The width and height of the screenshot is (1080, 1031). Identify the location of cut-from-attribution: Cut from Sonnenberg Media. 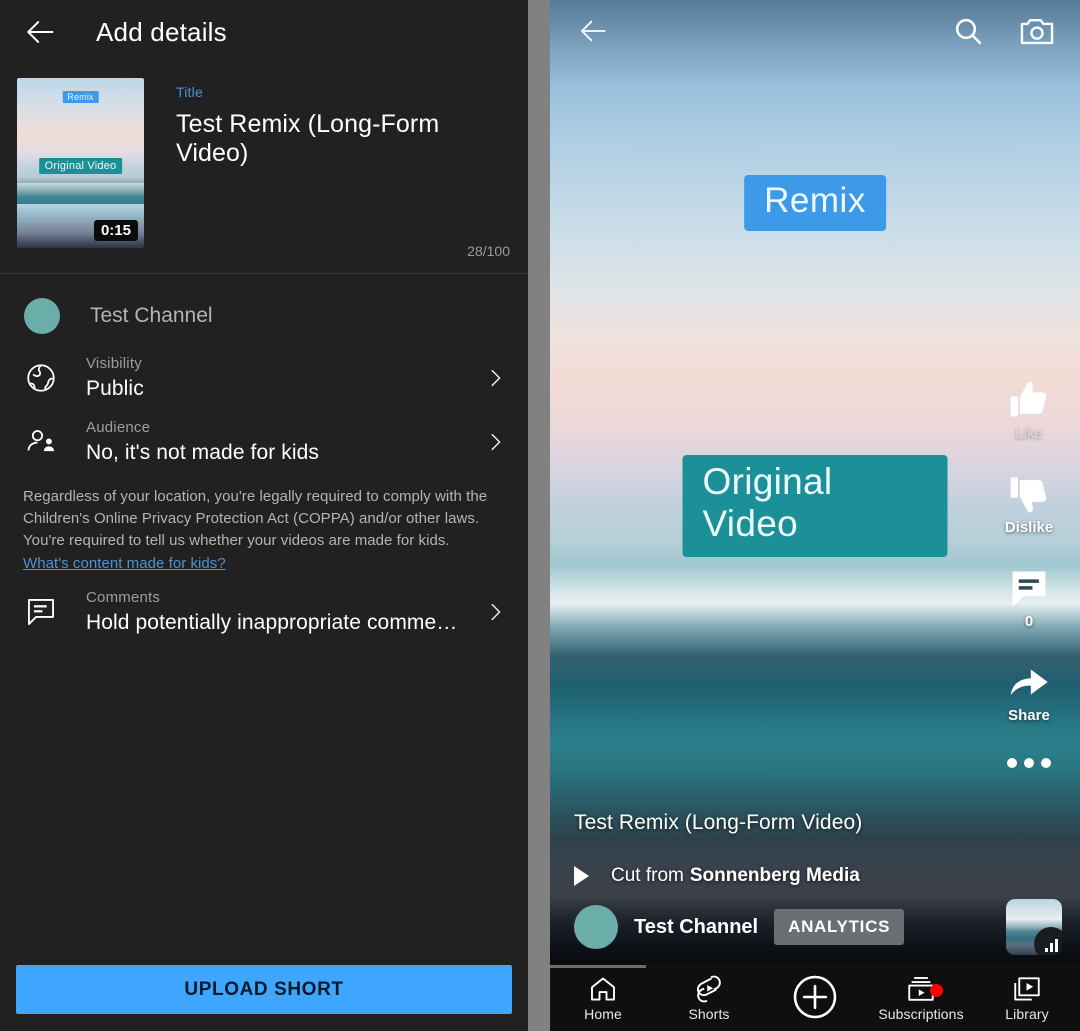
(717, 876).